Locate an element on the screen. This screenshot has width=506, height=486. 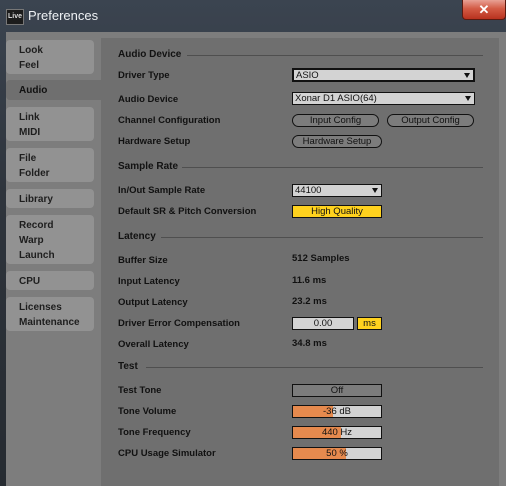
window-title: Preferences is located at coordinates (63, 15).